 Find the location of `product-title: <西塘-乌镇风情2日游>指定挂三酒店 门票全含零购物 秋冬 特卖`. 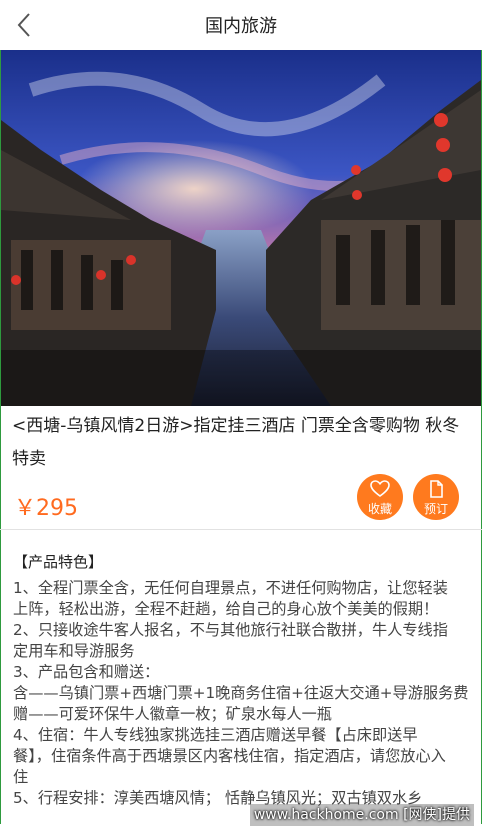

product-title: <西塘-乌镇风情2日游>指定挂三酒店 门票全含零购物 秋冬 特卖 is located at coordinates (241, 443).